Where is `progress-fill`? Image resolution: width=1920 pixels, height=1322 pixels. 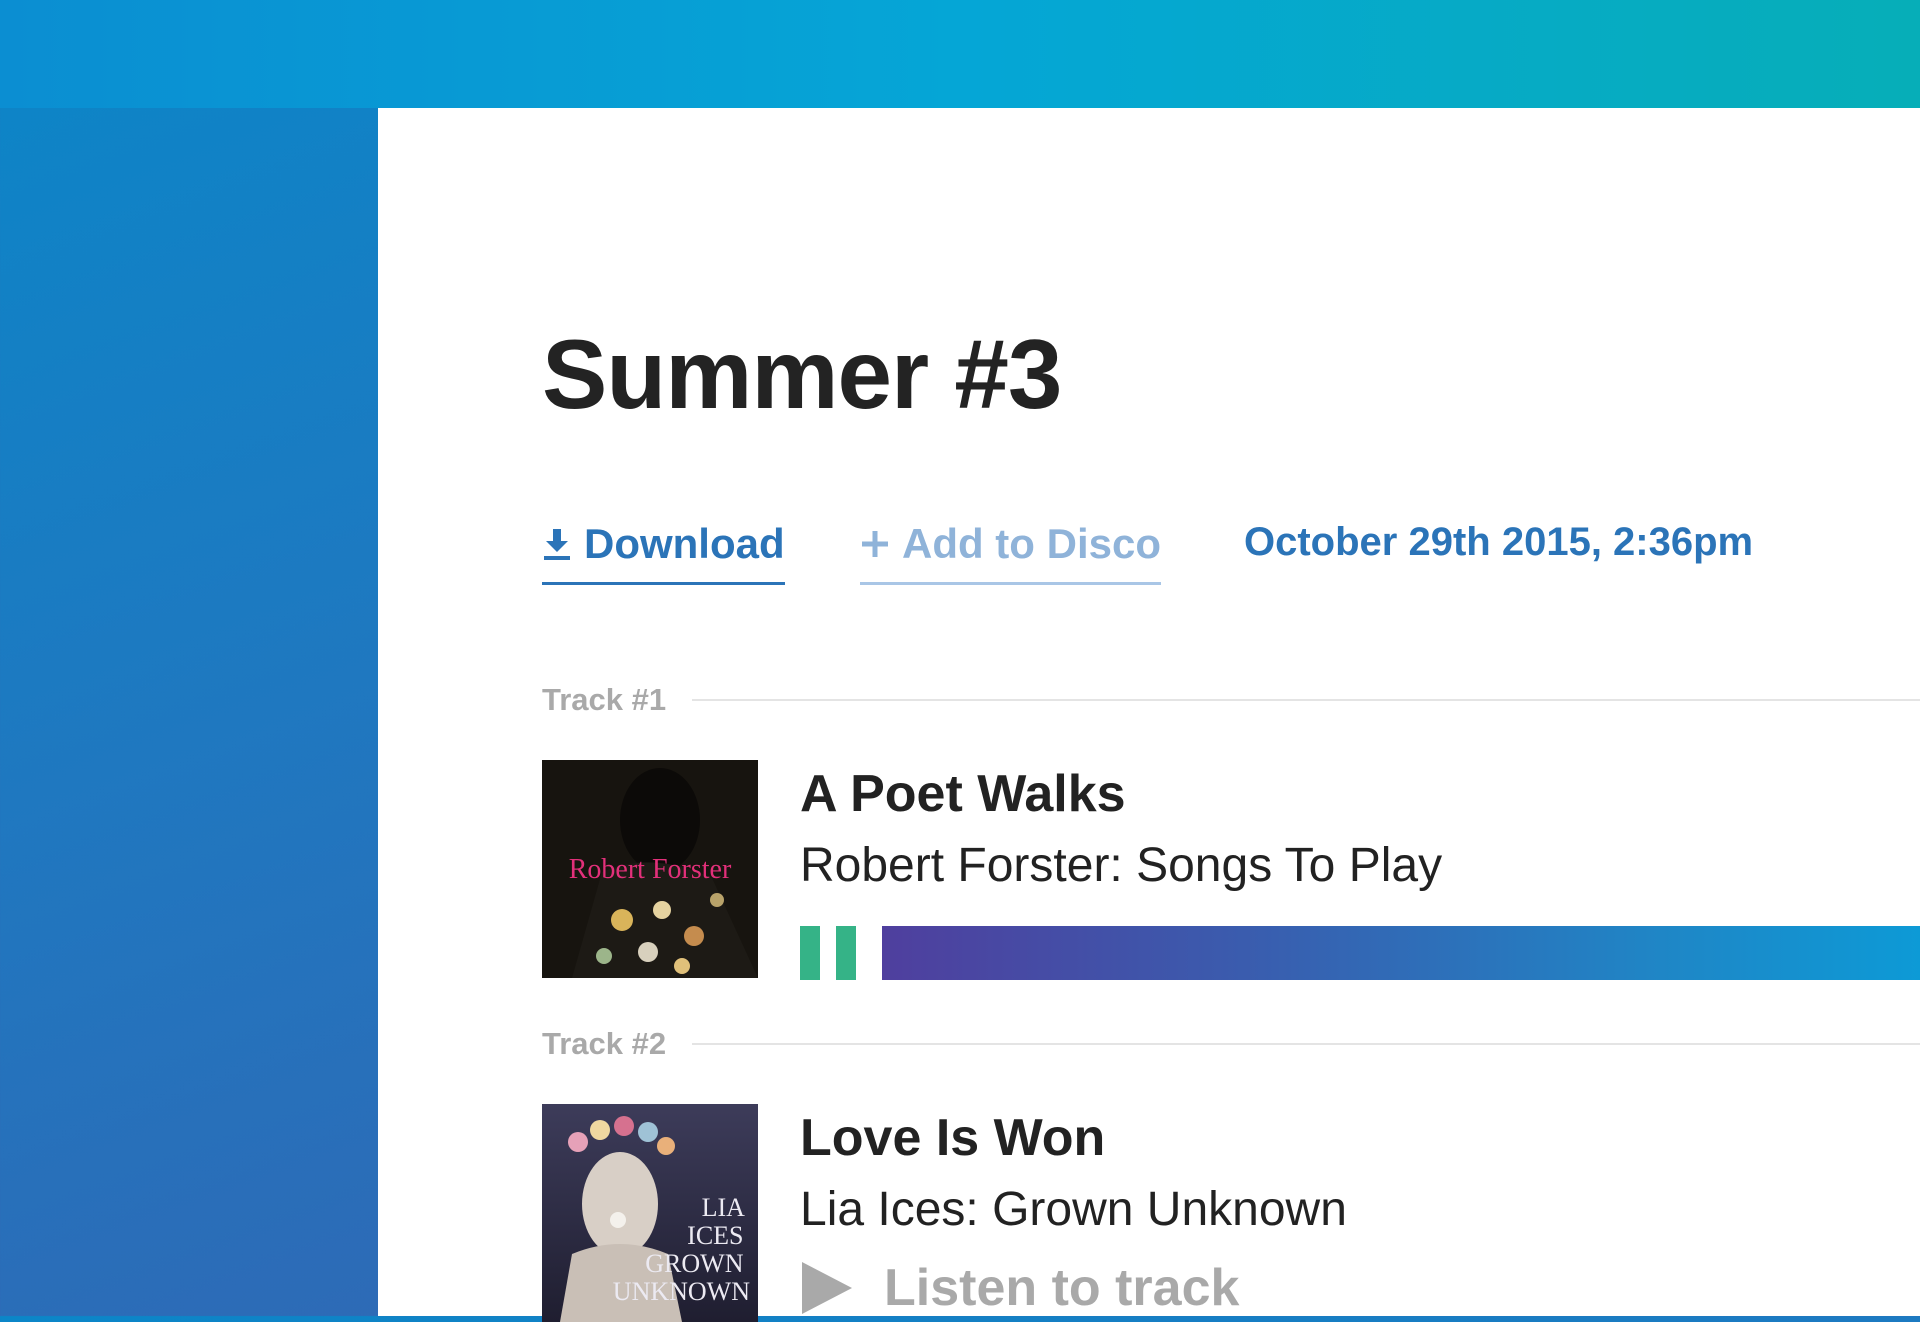 progress-fill is located at coordinates (1401, 953).